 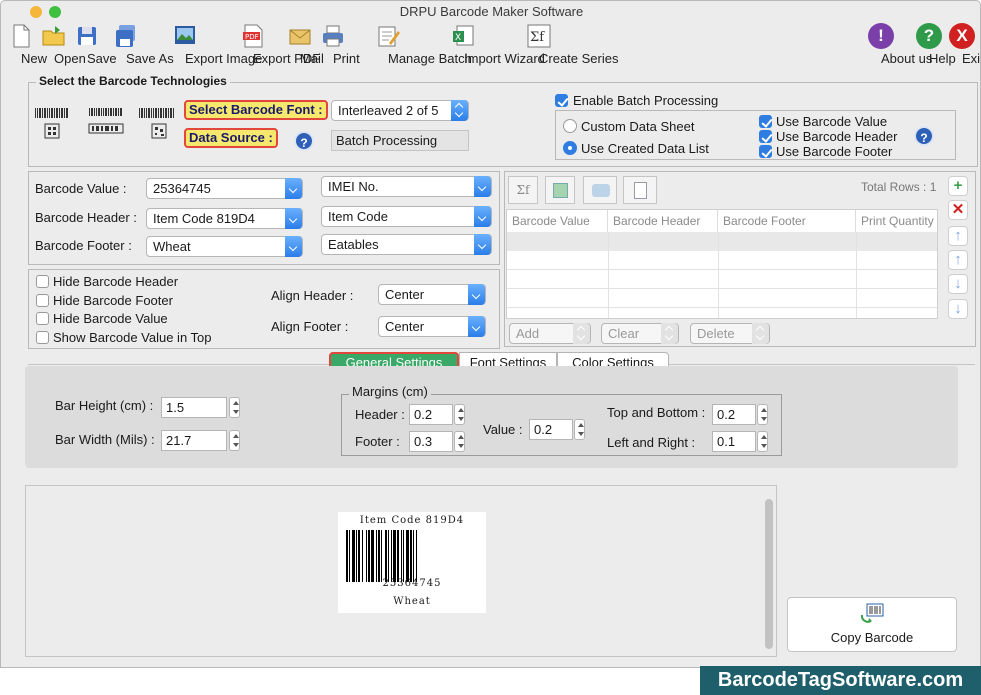 I want to click on exclamation-icon: !, so click(x=881, y=36).